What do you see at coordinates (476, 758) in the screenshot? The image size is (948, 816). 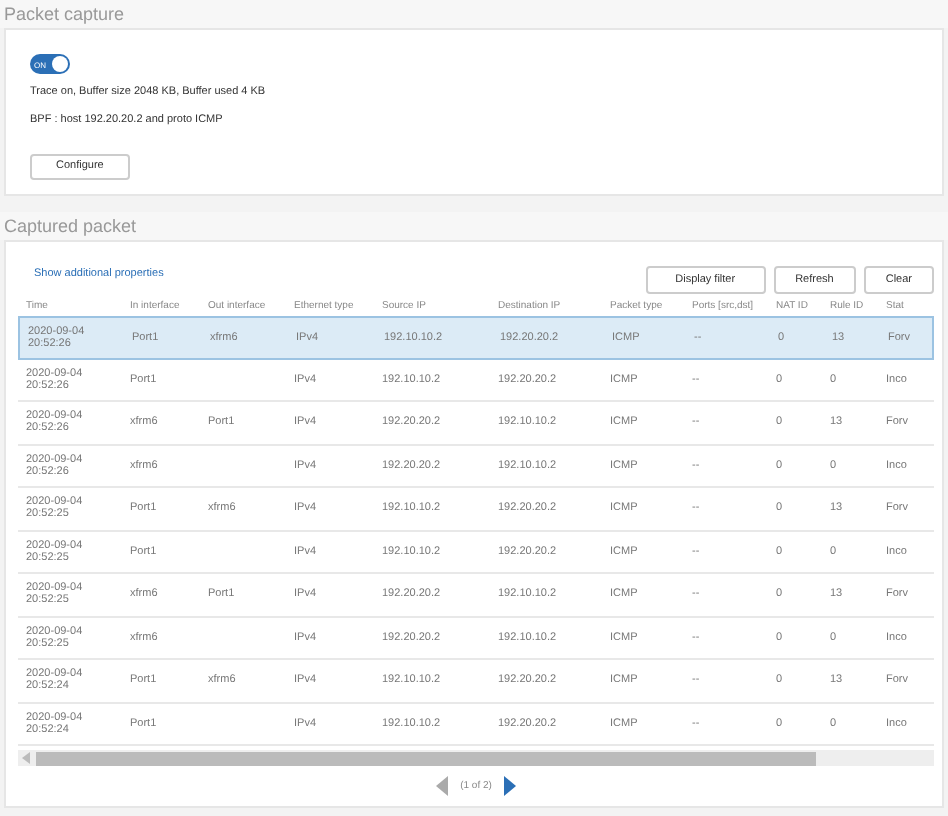 I see `horizontal-scrollbar` at bounding box center [476, 758].